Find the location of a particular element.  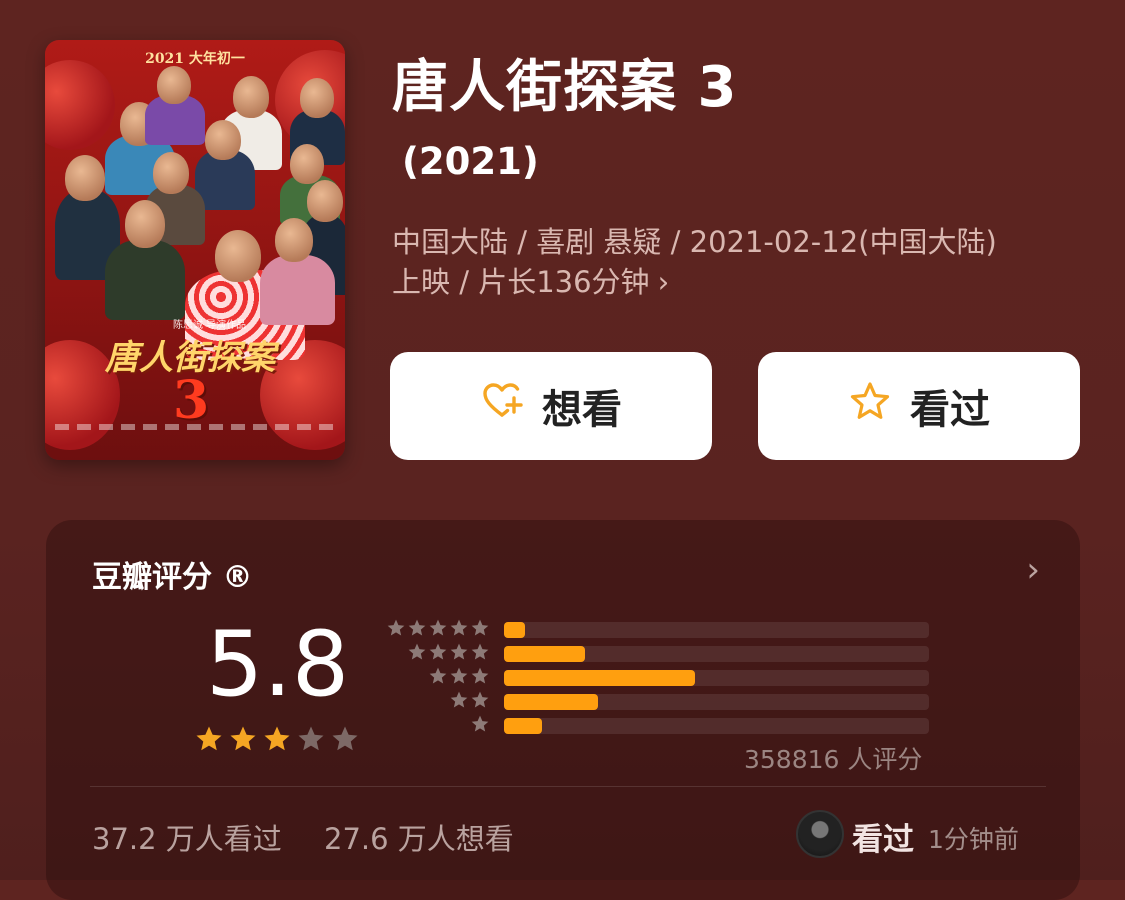

rating-count: 358816 人评分 is located at coordinates (833, 759).